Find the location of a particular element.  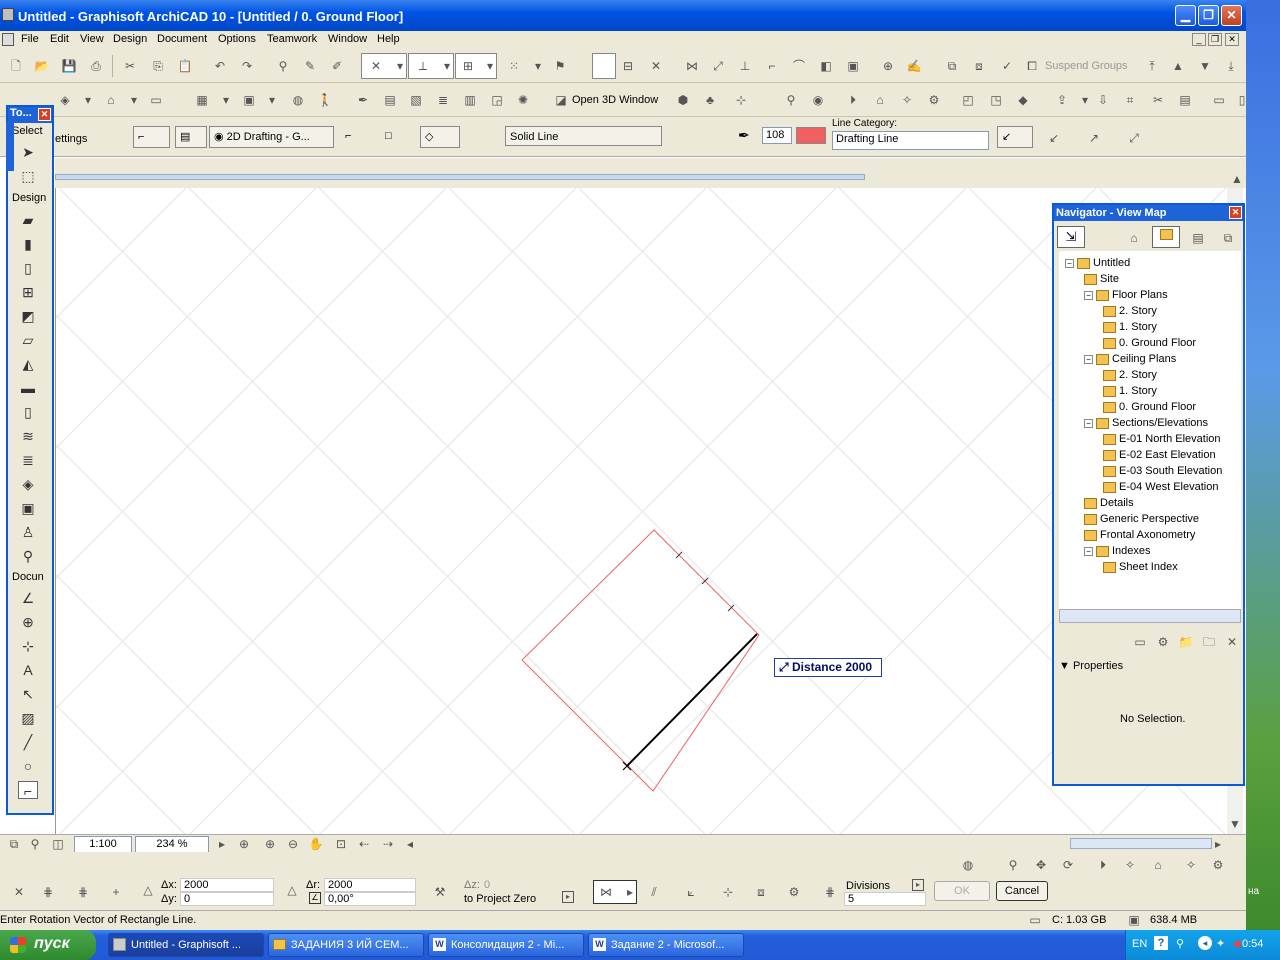

window-tool-icon: ⊞ is located at coordinates (28, 292).